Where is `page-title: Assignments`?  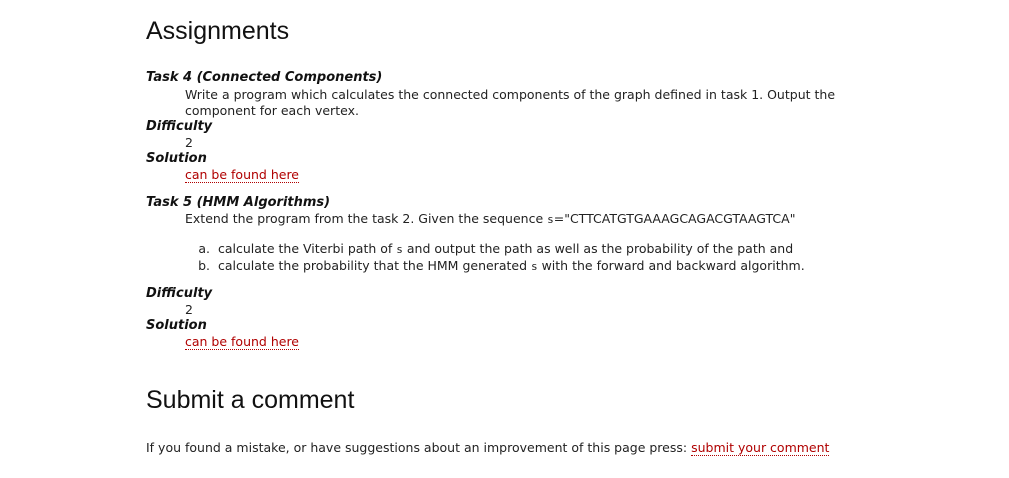
page-title: Assignments is located at coordinates (218, 31).